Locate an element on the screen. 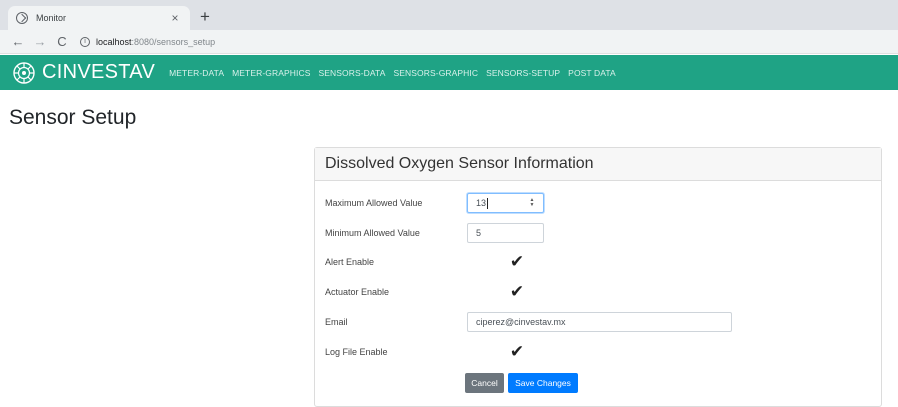 The height and width of the screenshot is (407, 898). email-row: Email ciperez@cinvestav.mx is located at coordinates (528, 322).